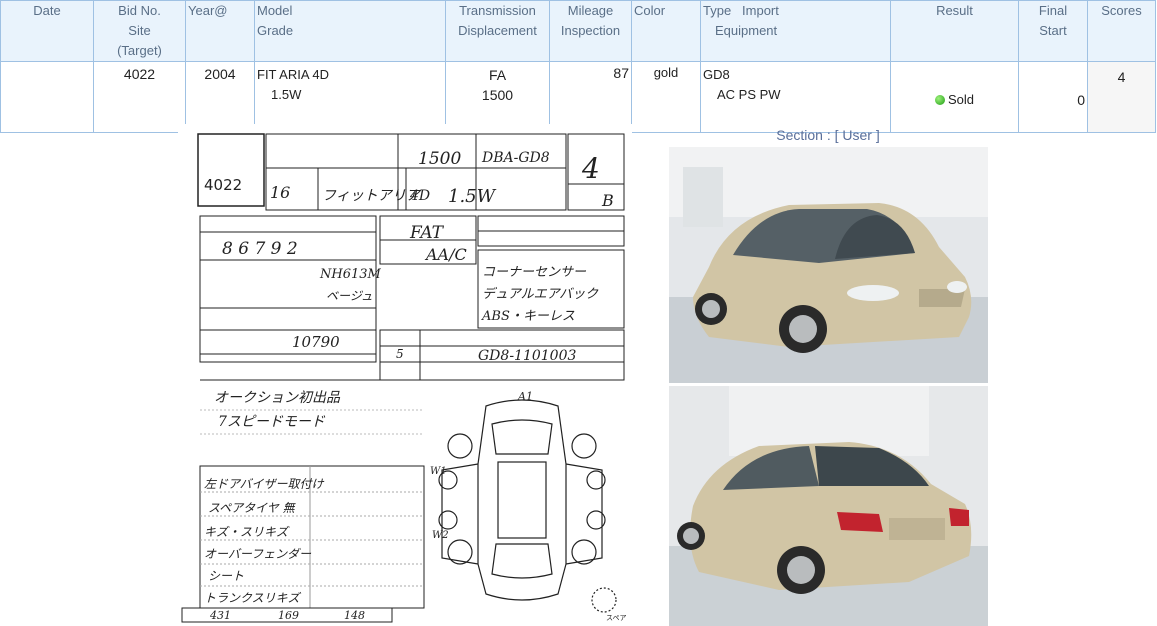 The height and width of the screenshot is (626, 1157). What do you see at coordinates (253, 598) in the screenshot?
I see `svg-text: トランクスリキズ` at bounding box center [253, 598].